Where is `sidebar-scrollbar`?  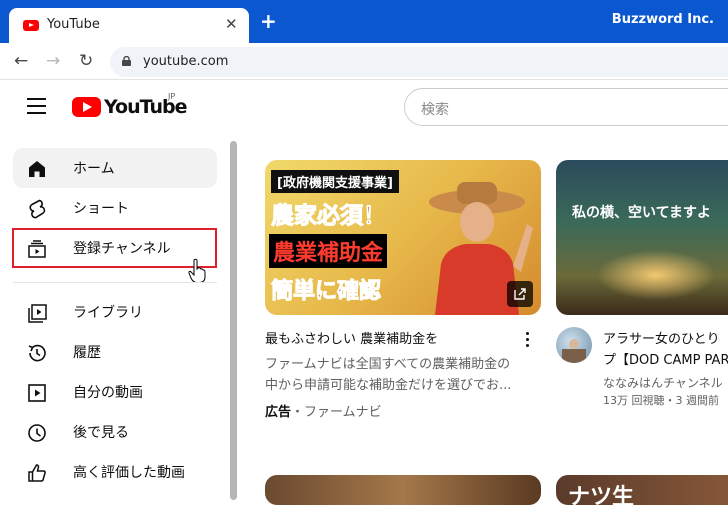
sidebar-scrollbar is located at coordinates (234, 320).